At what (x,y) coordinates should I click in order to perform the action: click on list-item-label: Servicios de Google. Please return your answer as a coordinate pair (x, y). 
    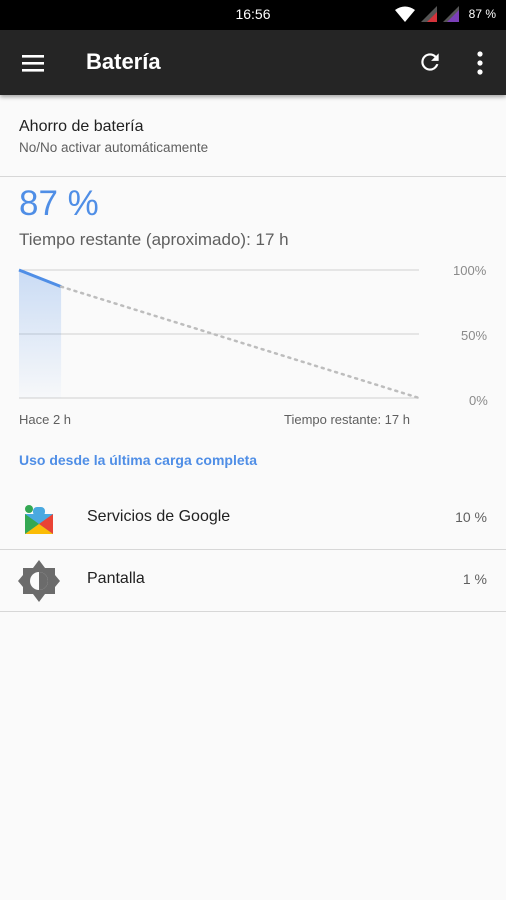
    Looking at the image, I should click on (159, 516).